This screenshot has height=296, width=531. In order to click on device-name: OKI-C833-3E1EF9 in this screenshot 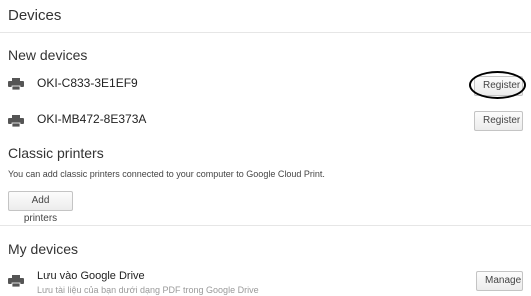, I will do `click(87, 83)`.